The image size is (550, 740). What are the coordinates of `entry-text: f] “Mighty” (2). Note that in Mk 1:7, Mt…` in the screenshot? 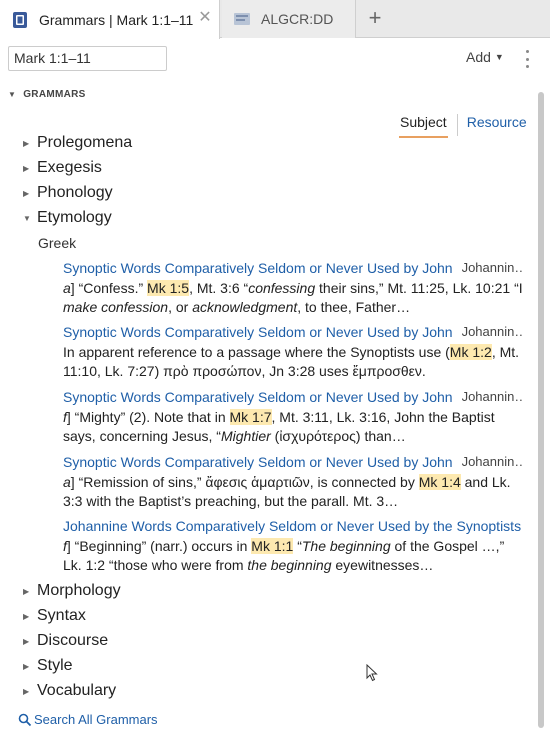 It's located at (279, 426).